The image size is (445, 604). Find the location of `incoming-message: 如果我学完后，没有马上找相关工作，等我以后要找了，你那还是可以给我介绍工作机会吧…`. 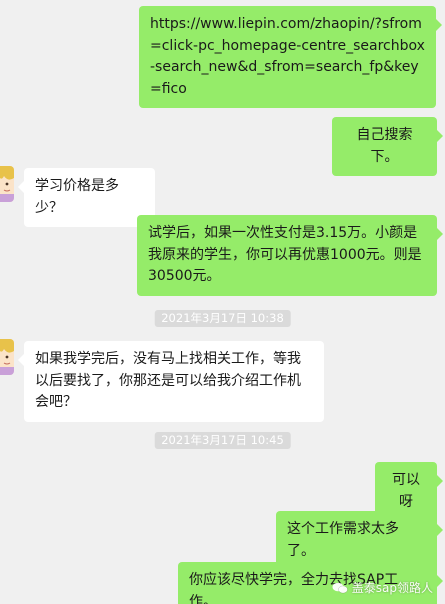

incoming-message: 如果我学完后，没有马上找相关工作，等我以后要找了，你那还是可以给我介绍工作机会吧… is located at coordinates (171, 381).